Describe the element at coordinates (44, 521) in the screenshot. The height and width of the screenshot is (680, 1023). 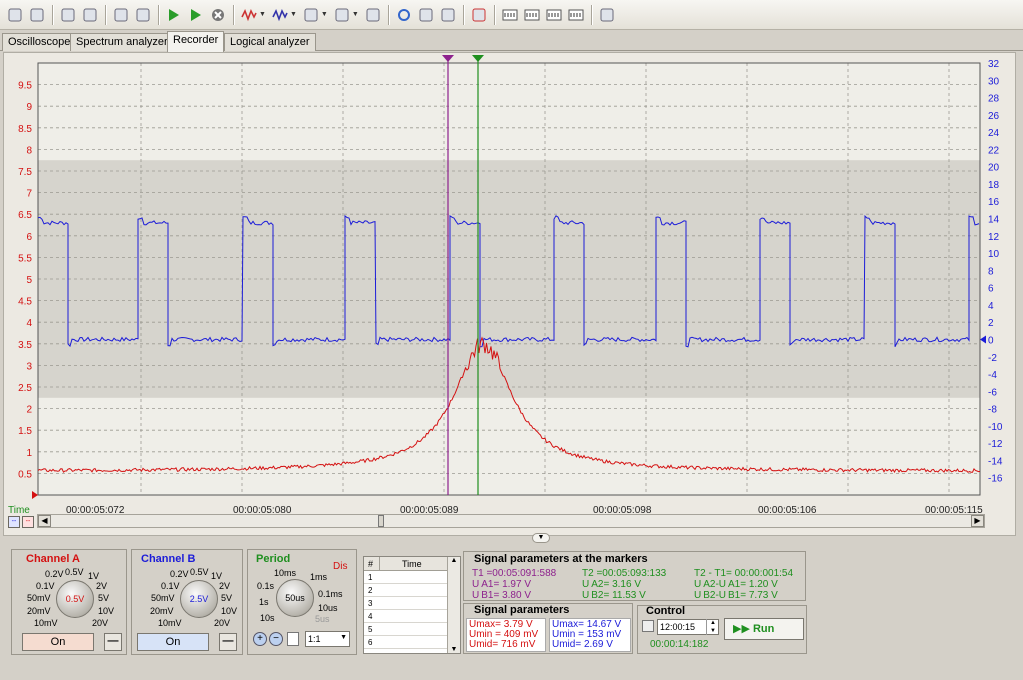
I see `scroll-left-button: ◀` at that location.